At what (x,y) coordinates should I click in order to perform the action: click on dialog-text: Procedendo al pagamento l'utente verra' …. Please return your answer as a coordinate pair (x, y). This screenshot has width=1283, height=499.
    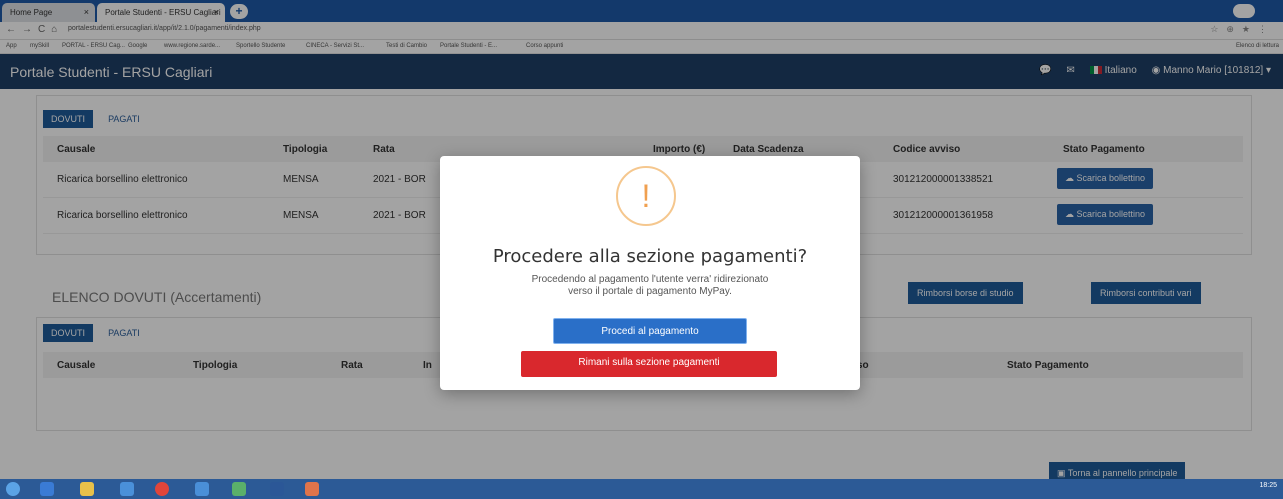
    Looking at the image, I should click on (650, 286).